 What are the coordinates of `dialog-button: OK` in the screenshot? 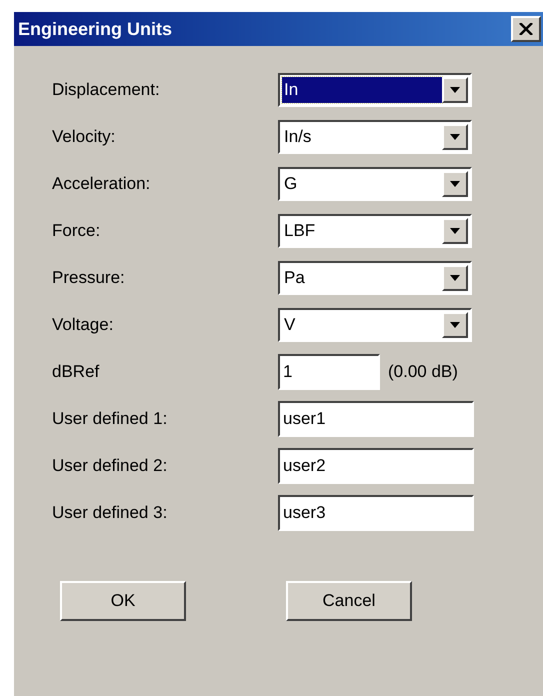 It's located at (123, 601).